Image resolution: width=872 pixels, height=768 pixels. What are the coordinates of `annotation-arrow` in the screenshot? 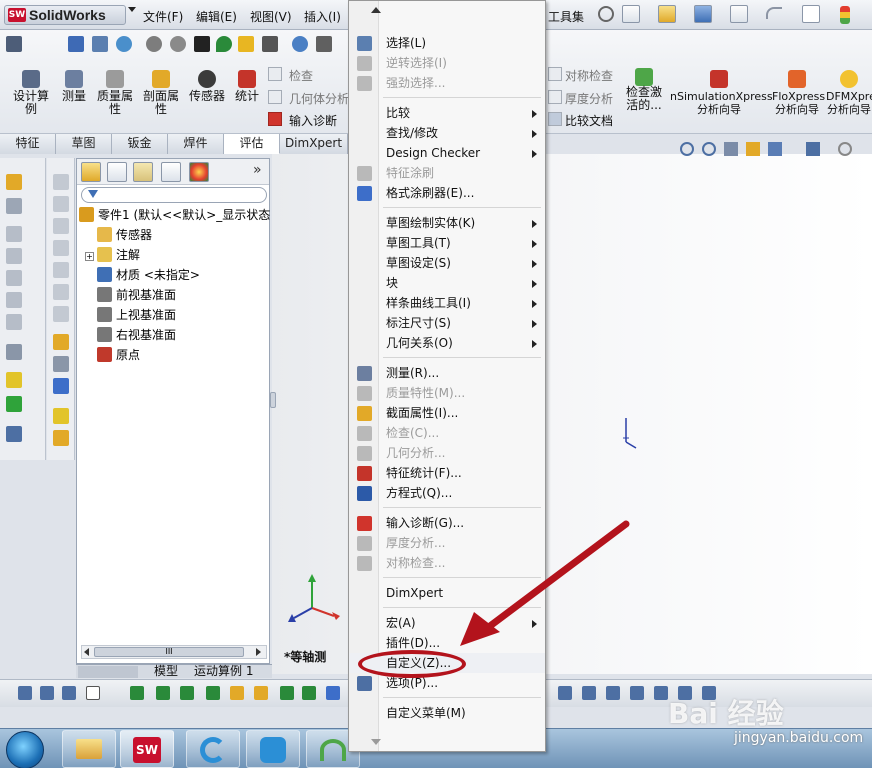 It's located at (545, 583).